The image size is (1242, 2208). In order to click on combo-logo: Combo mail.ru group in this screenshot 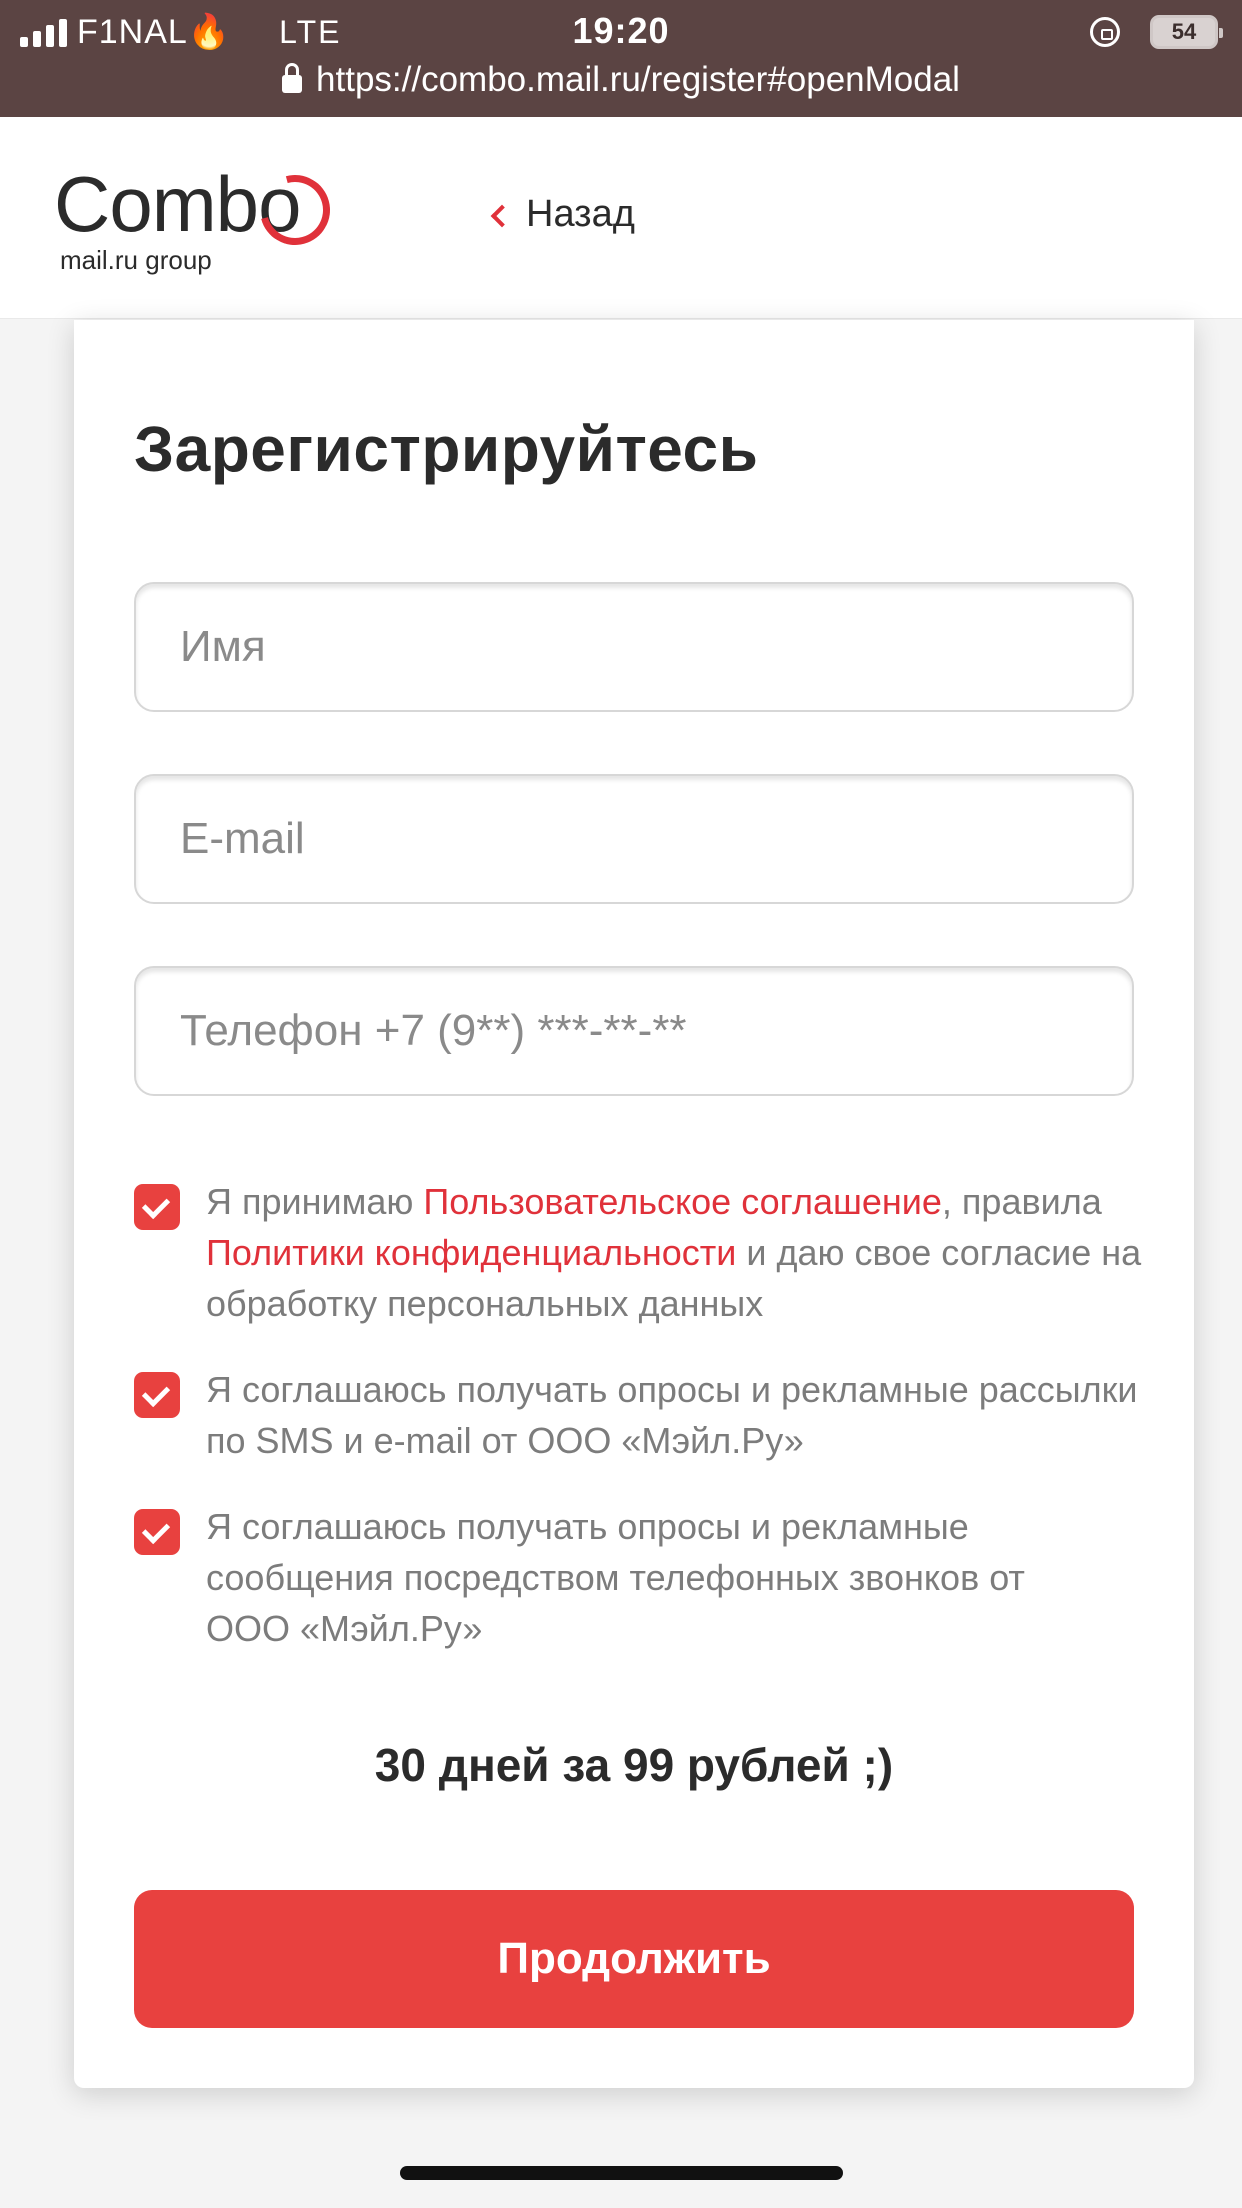, I will do `click(198, 218)`.